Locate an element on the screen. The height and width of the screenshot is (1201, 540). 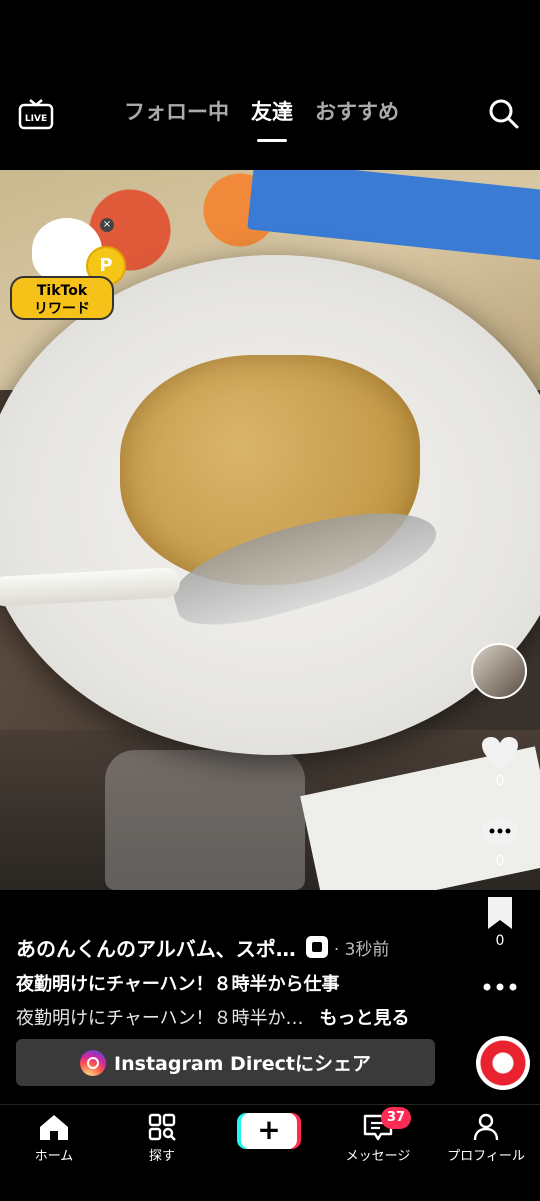
nav-messages: メッセージ 37 is located at coordinates (378, 1135).